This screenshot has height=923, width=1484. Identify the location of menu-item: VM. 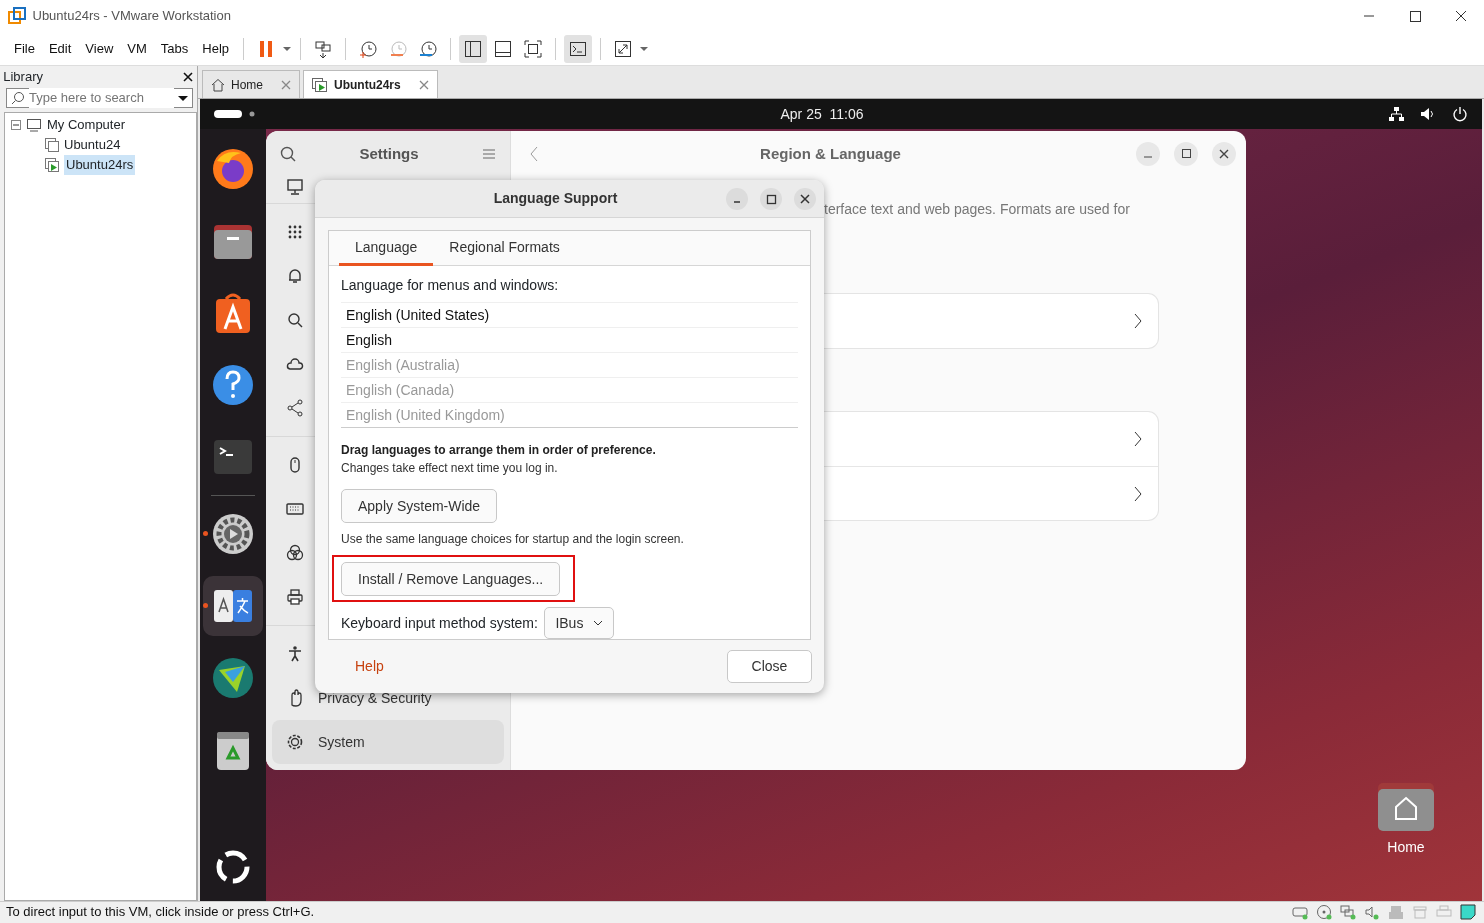
(137, 48).